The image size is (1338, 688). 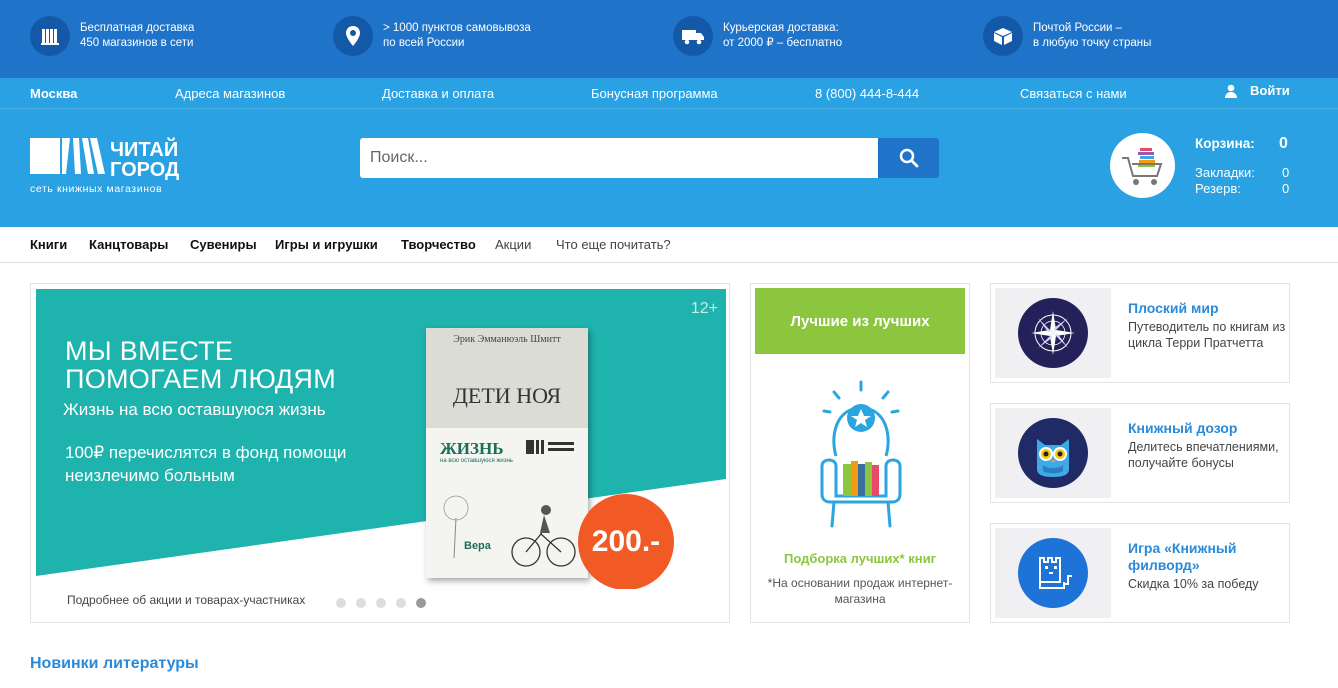 What do you see at coordinates (781, 28) in the screenshot?
I see `topbar-line1: Курьерская доставка:` at bounding box center [781, 28].